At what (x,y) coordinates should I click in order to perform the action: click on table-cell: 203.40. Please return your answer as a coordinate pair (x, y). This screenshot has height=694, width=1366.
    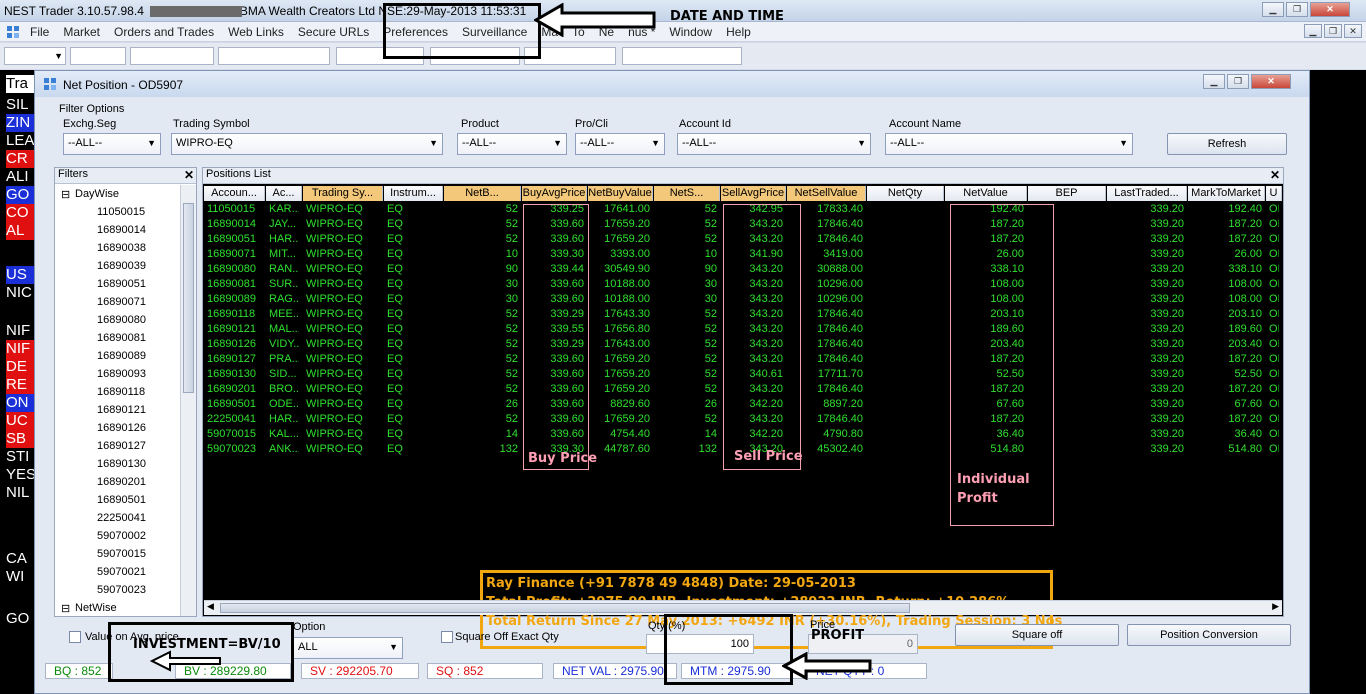
    Looking at the image, I should click on (1226, 344).